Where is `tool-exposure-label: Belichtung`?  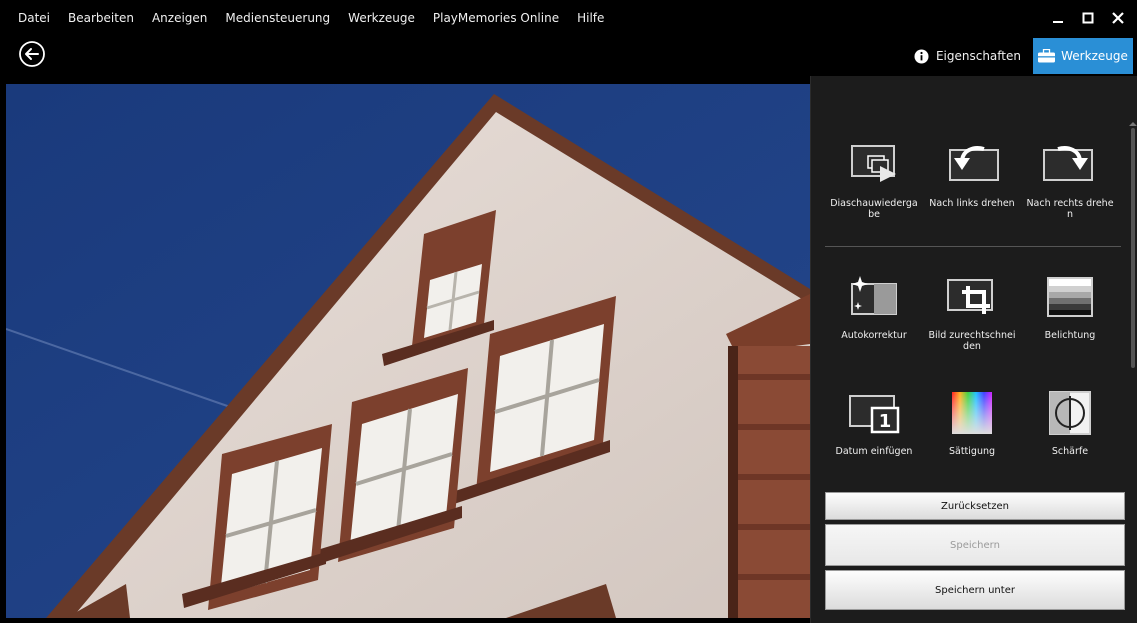 tool-exposure-label: Belichtung is located at coordinates (1070, 335).